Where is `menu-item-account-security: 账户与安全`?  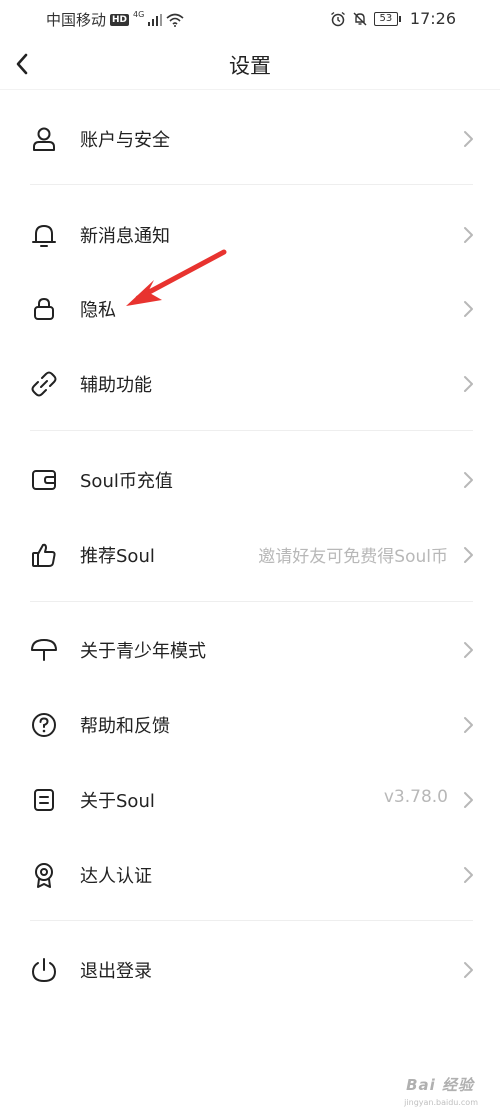 menu-item-account-security: 账户与安全 is located at coordinates (250, 139).